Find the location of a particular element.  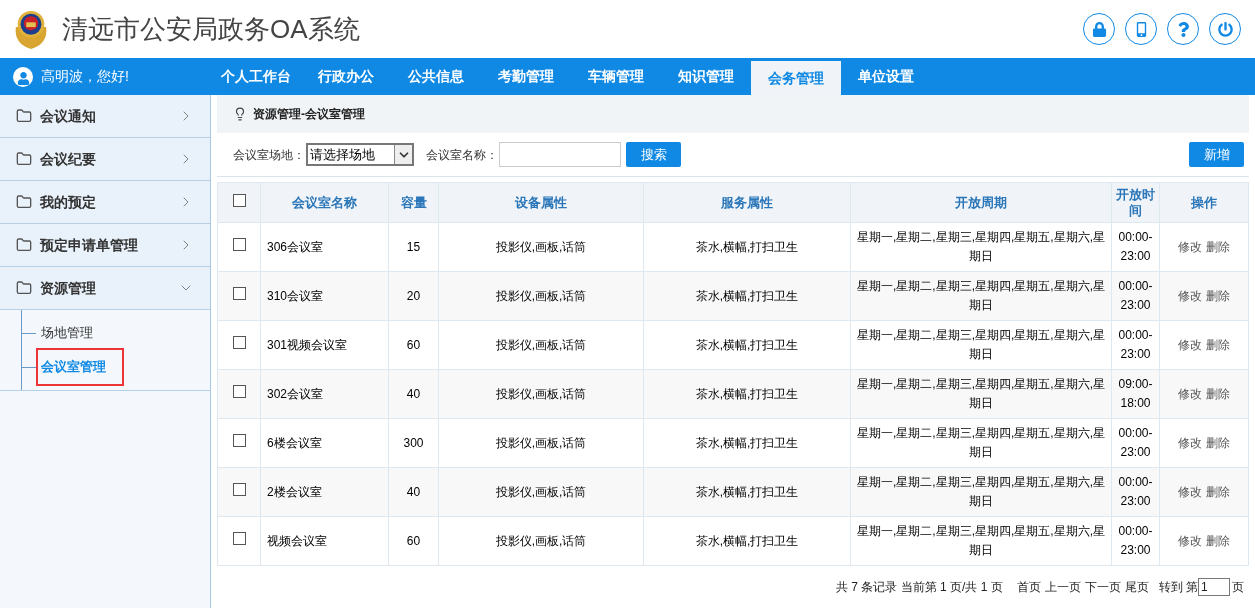

venue-select: 请选择场地 is located at coordinates (360, 154).